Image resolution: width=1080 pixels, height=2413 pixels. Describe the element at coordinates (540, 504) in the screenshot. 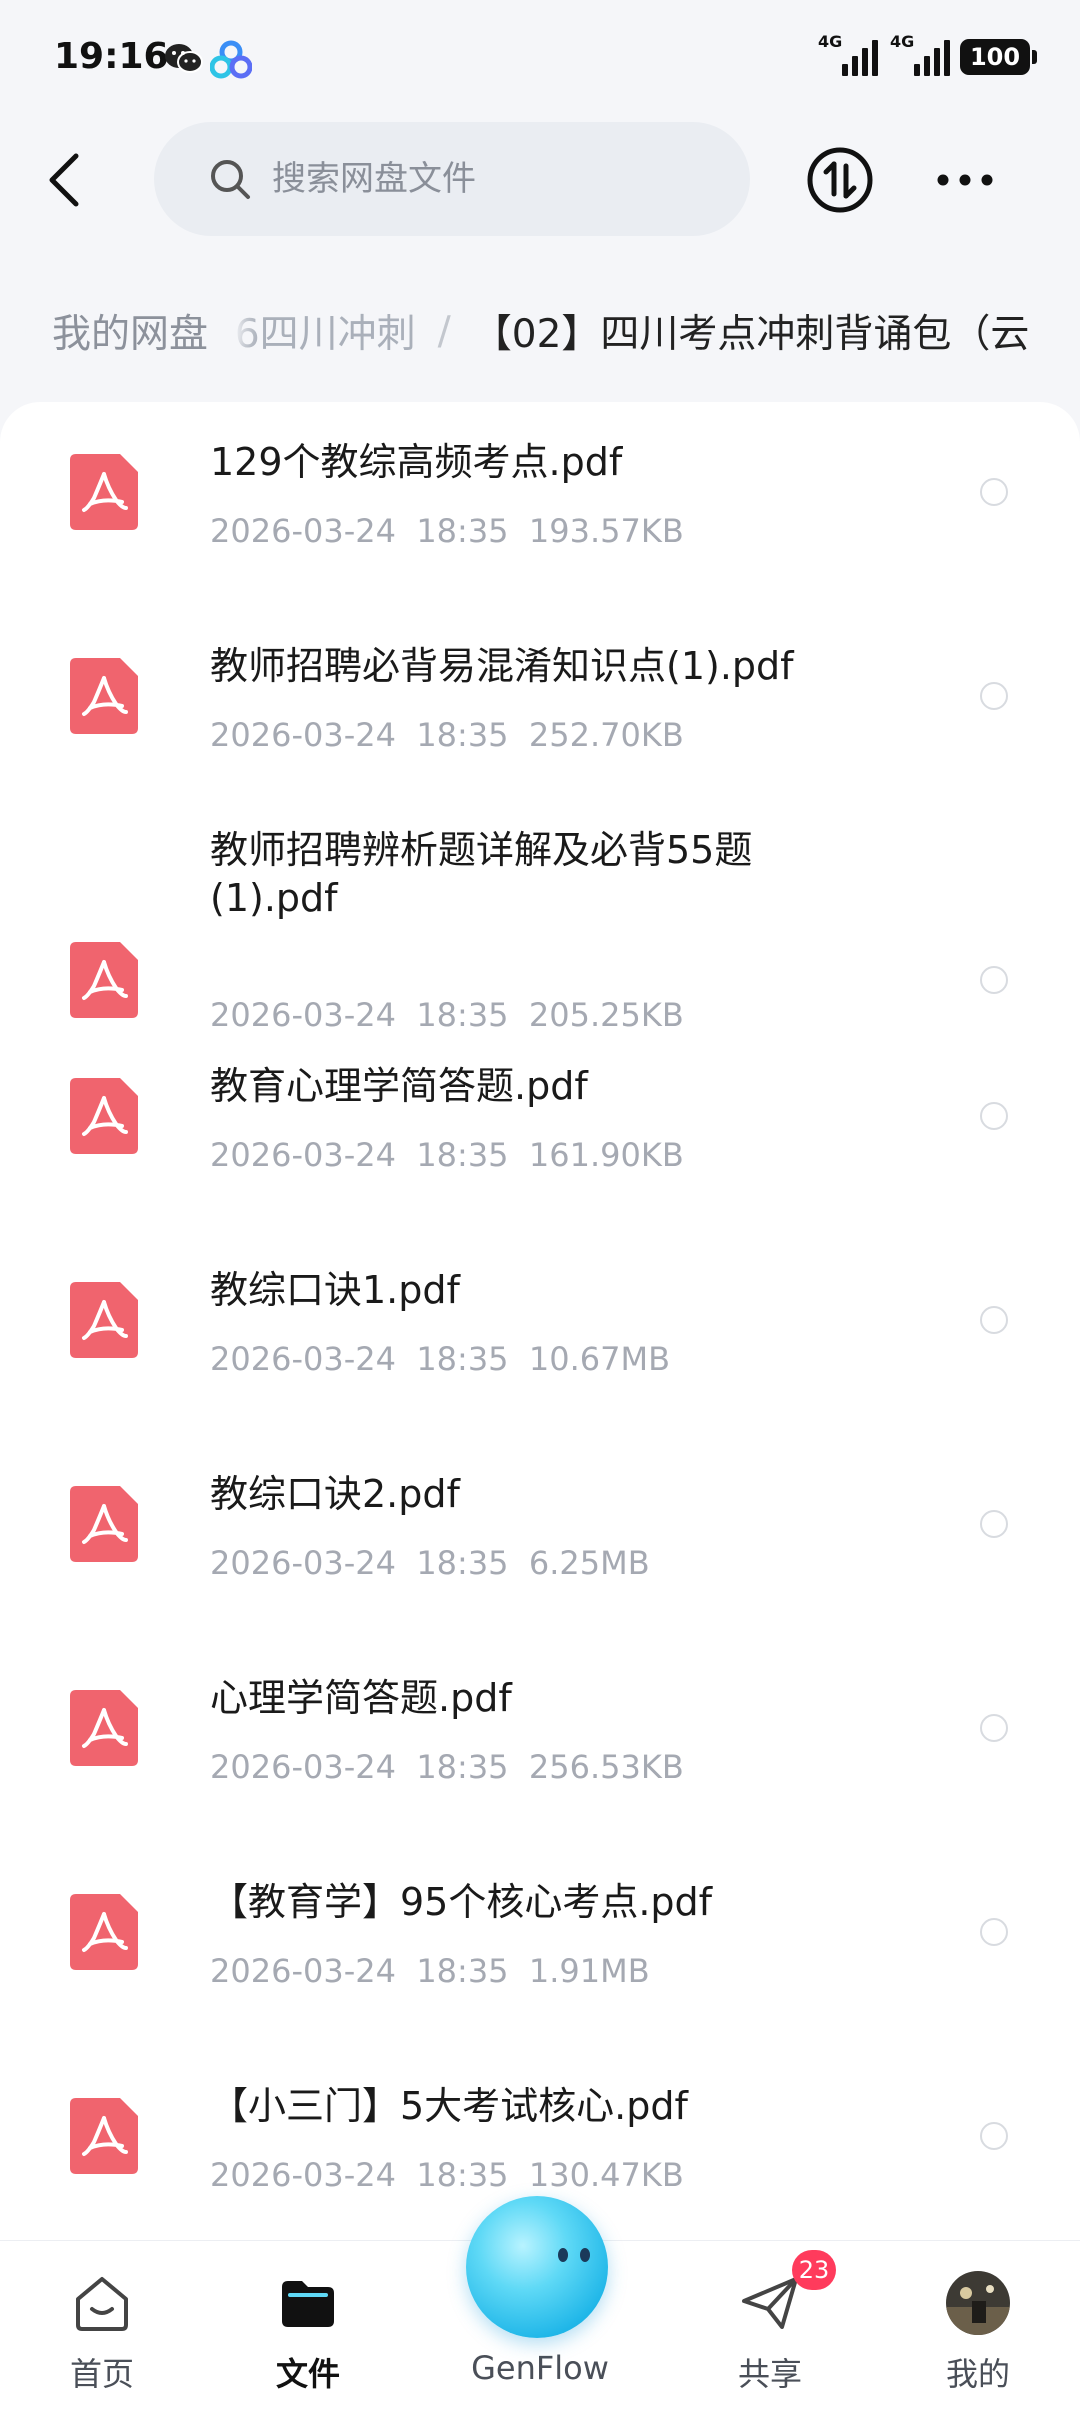

I see `file-row: 129个教综高频考点.pdf 2026-03-24 18:35 193.57KB` at that location.